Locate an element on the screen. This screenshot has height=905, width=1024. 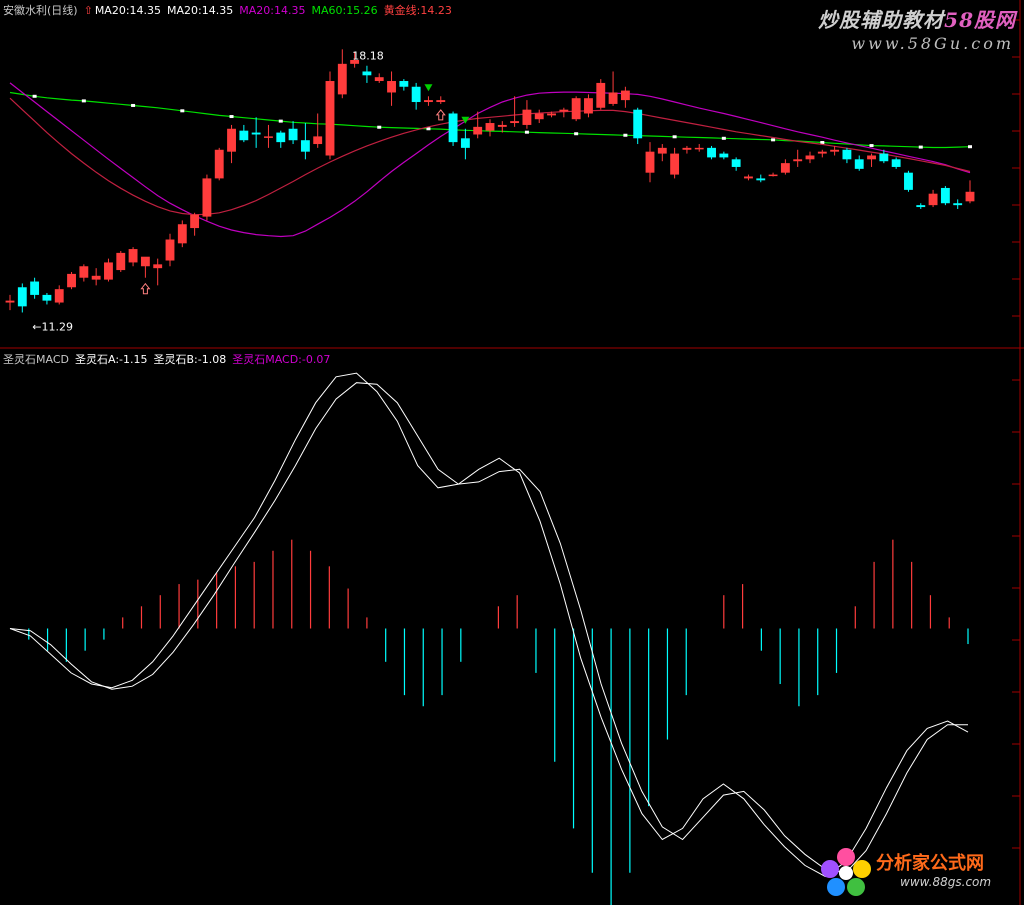
down-arrow-icon is located at coordinates (428, 88).